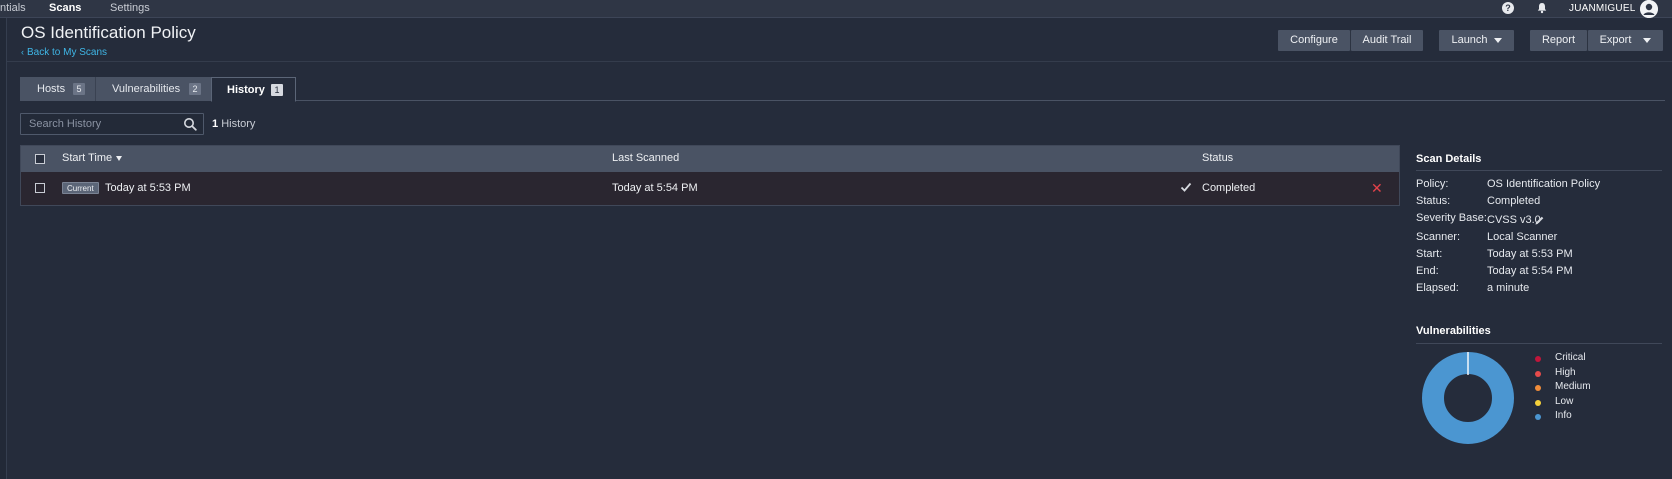  I want to click on select-all-checkbox, so click(40, 159).